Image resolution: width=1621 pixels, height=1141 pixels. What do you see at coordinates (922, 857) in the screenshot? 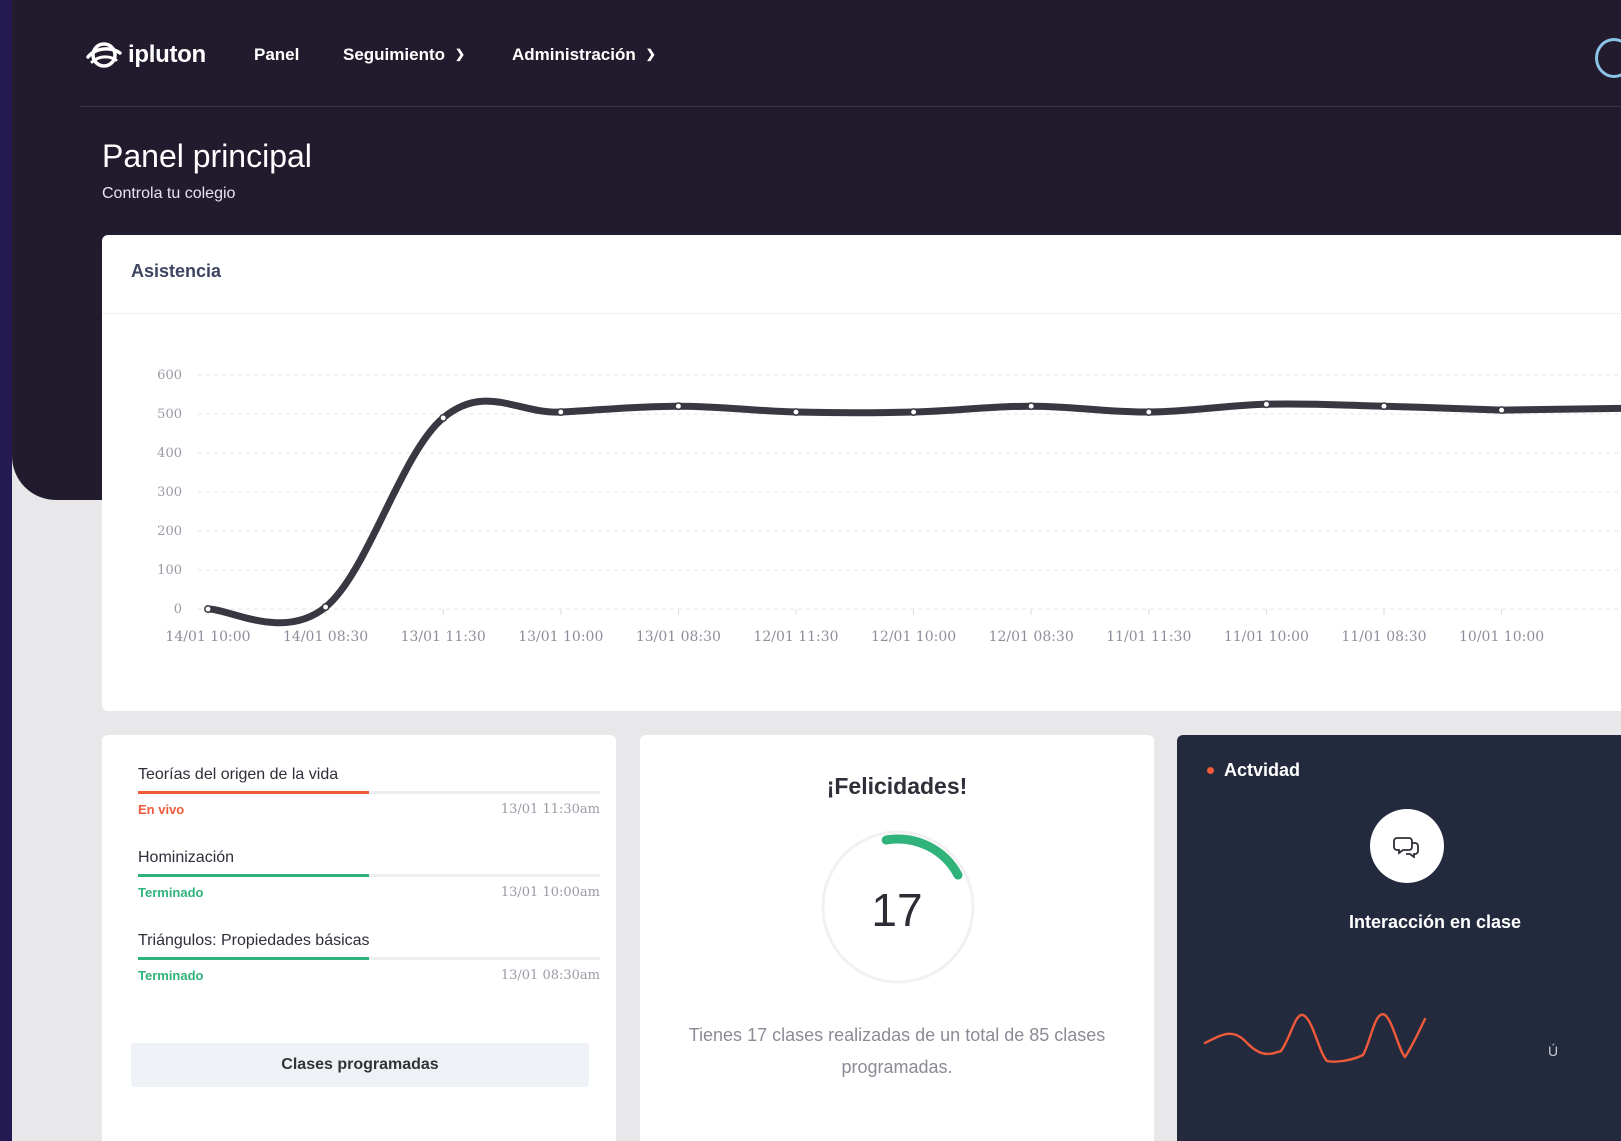
I see `gauge-progress-arc` at bounding box center [922, 857].